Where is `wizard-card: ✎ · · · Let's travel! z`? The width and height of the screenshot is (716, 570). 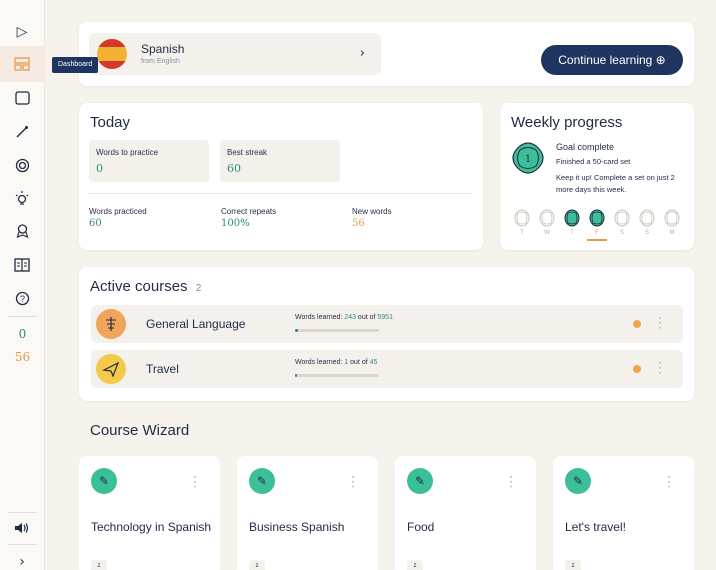 wizard-card: ✎ · · · Let's travel! z is located at coordinates (623, 513).